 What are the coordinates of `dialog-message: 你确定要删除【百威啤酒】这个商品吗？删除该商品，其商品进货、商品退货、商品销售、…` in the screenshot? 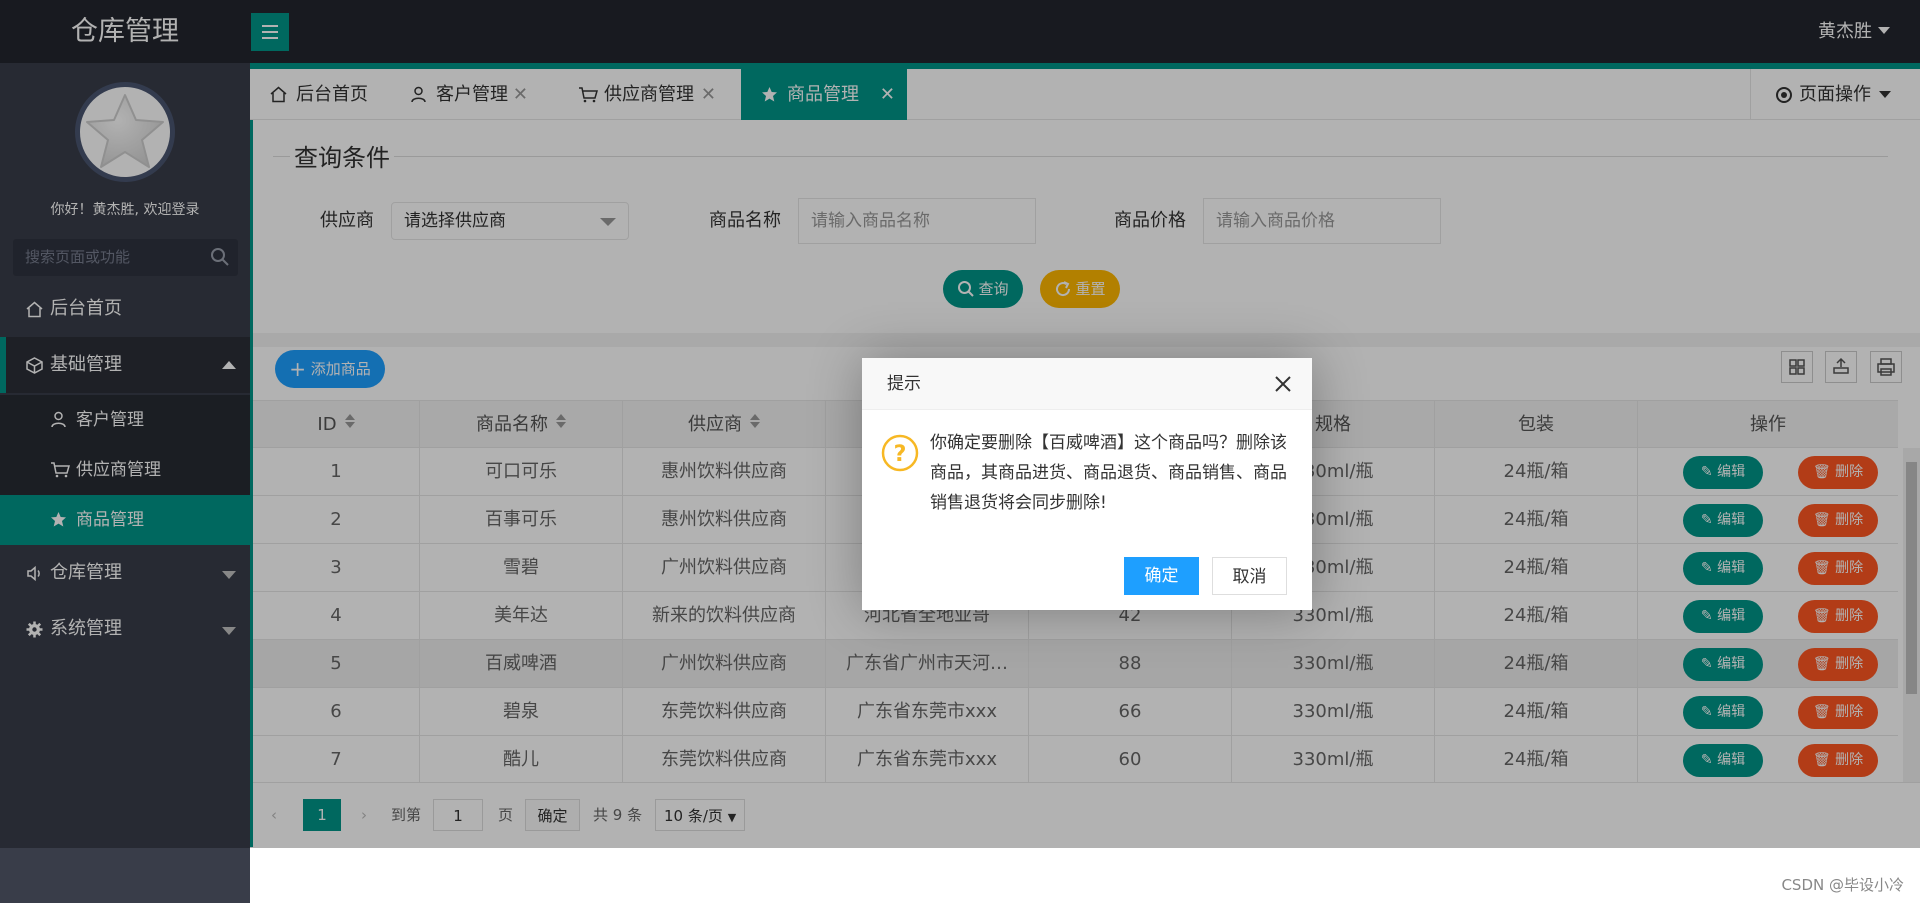 It's located at (1108, 473).